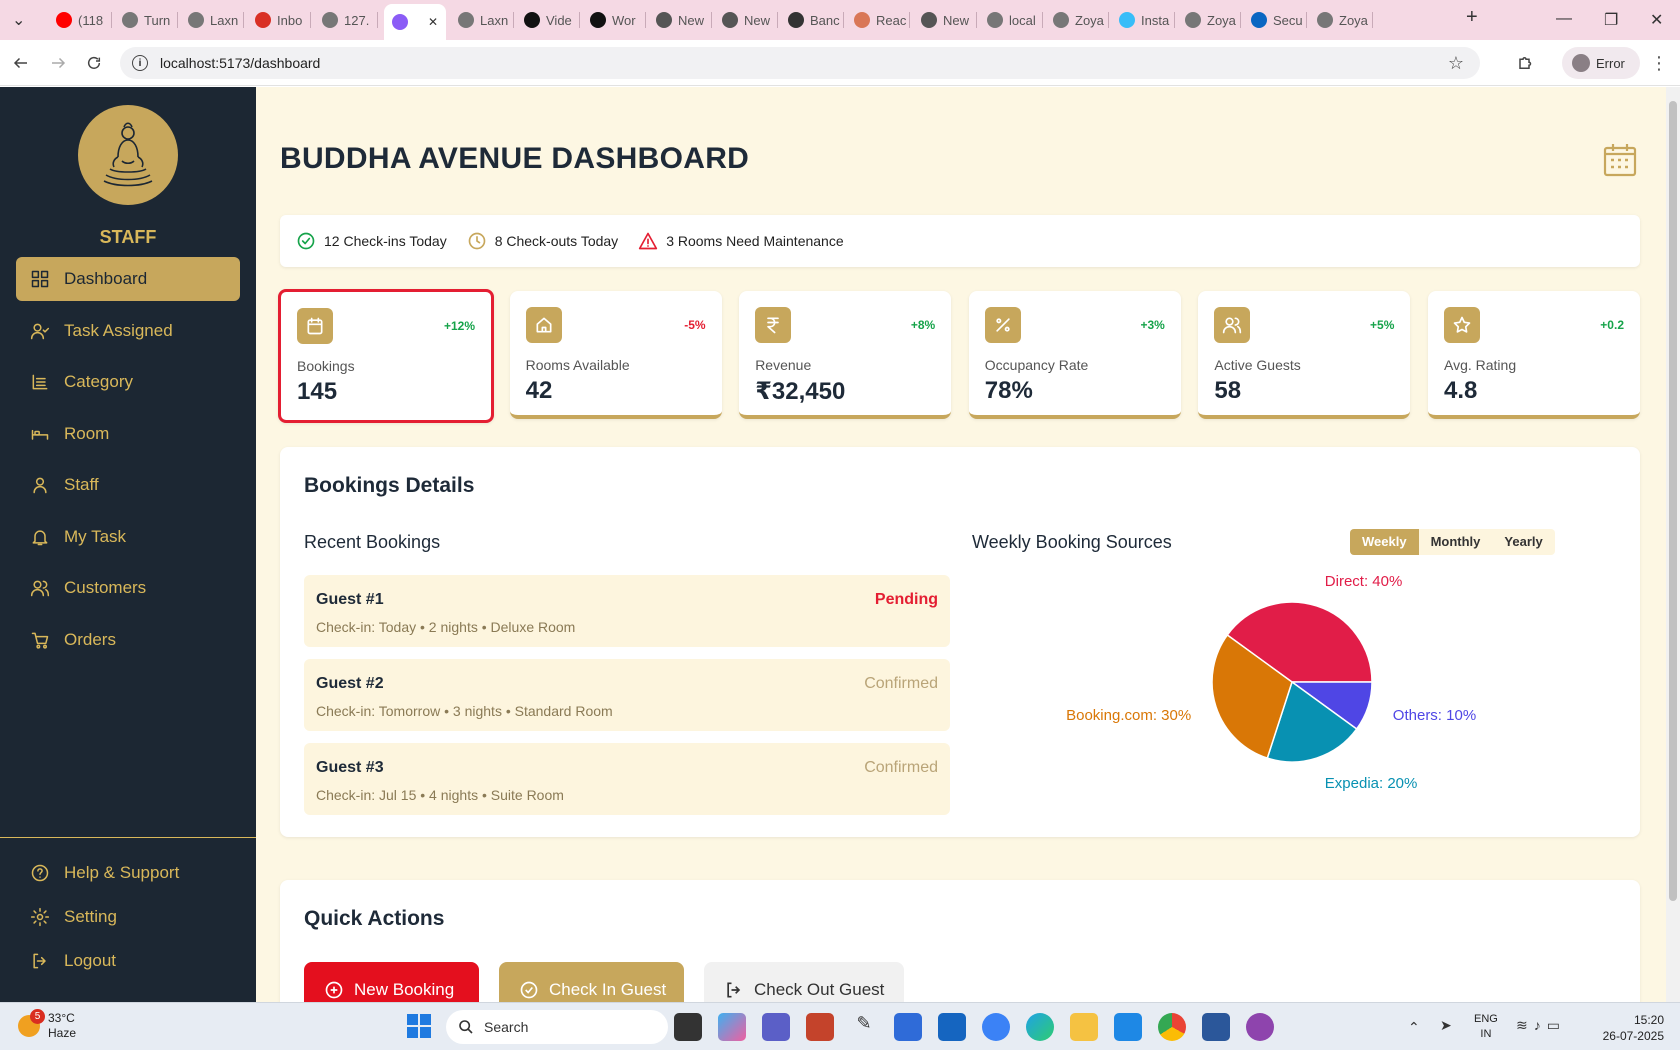  Describe the element at coordinates (40, 485) in the screenshot. I see `user-icon` at that location.